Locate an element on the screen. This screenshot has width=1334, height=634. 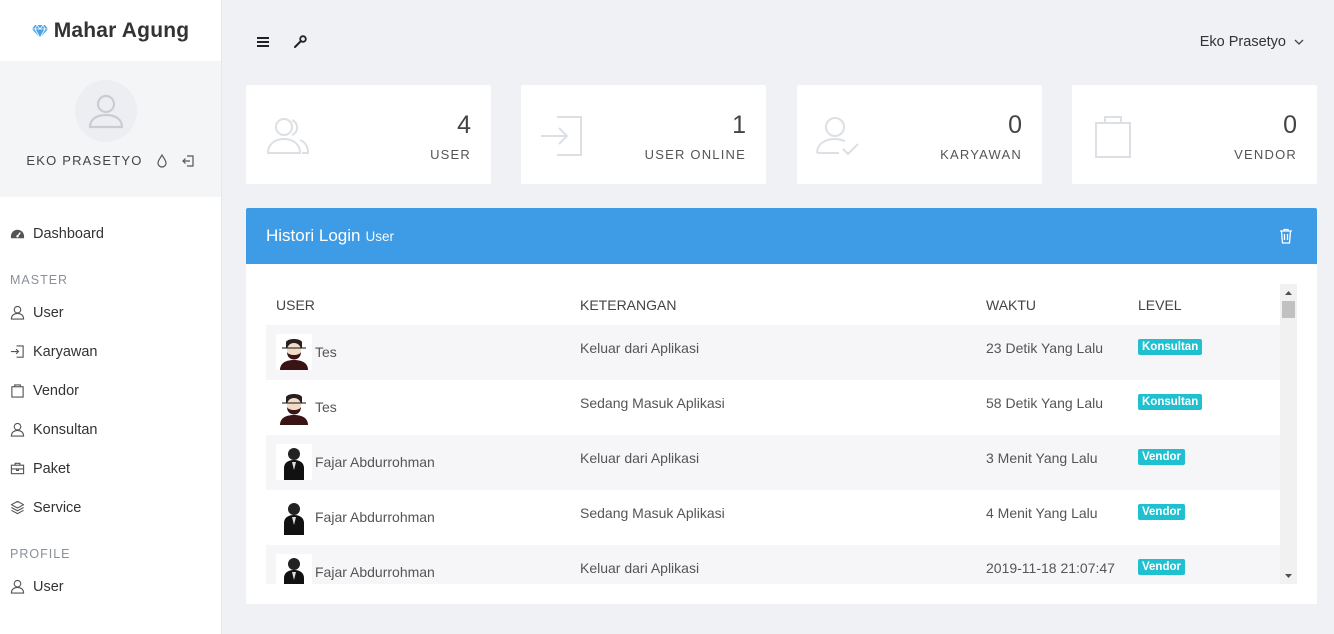
sidebar-item-karyawan: Karyawan is located at coordinates (110, 351).